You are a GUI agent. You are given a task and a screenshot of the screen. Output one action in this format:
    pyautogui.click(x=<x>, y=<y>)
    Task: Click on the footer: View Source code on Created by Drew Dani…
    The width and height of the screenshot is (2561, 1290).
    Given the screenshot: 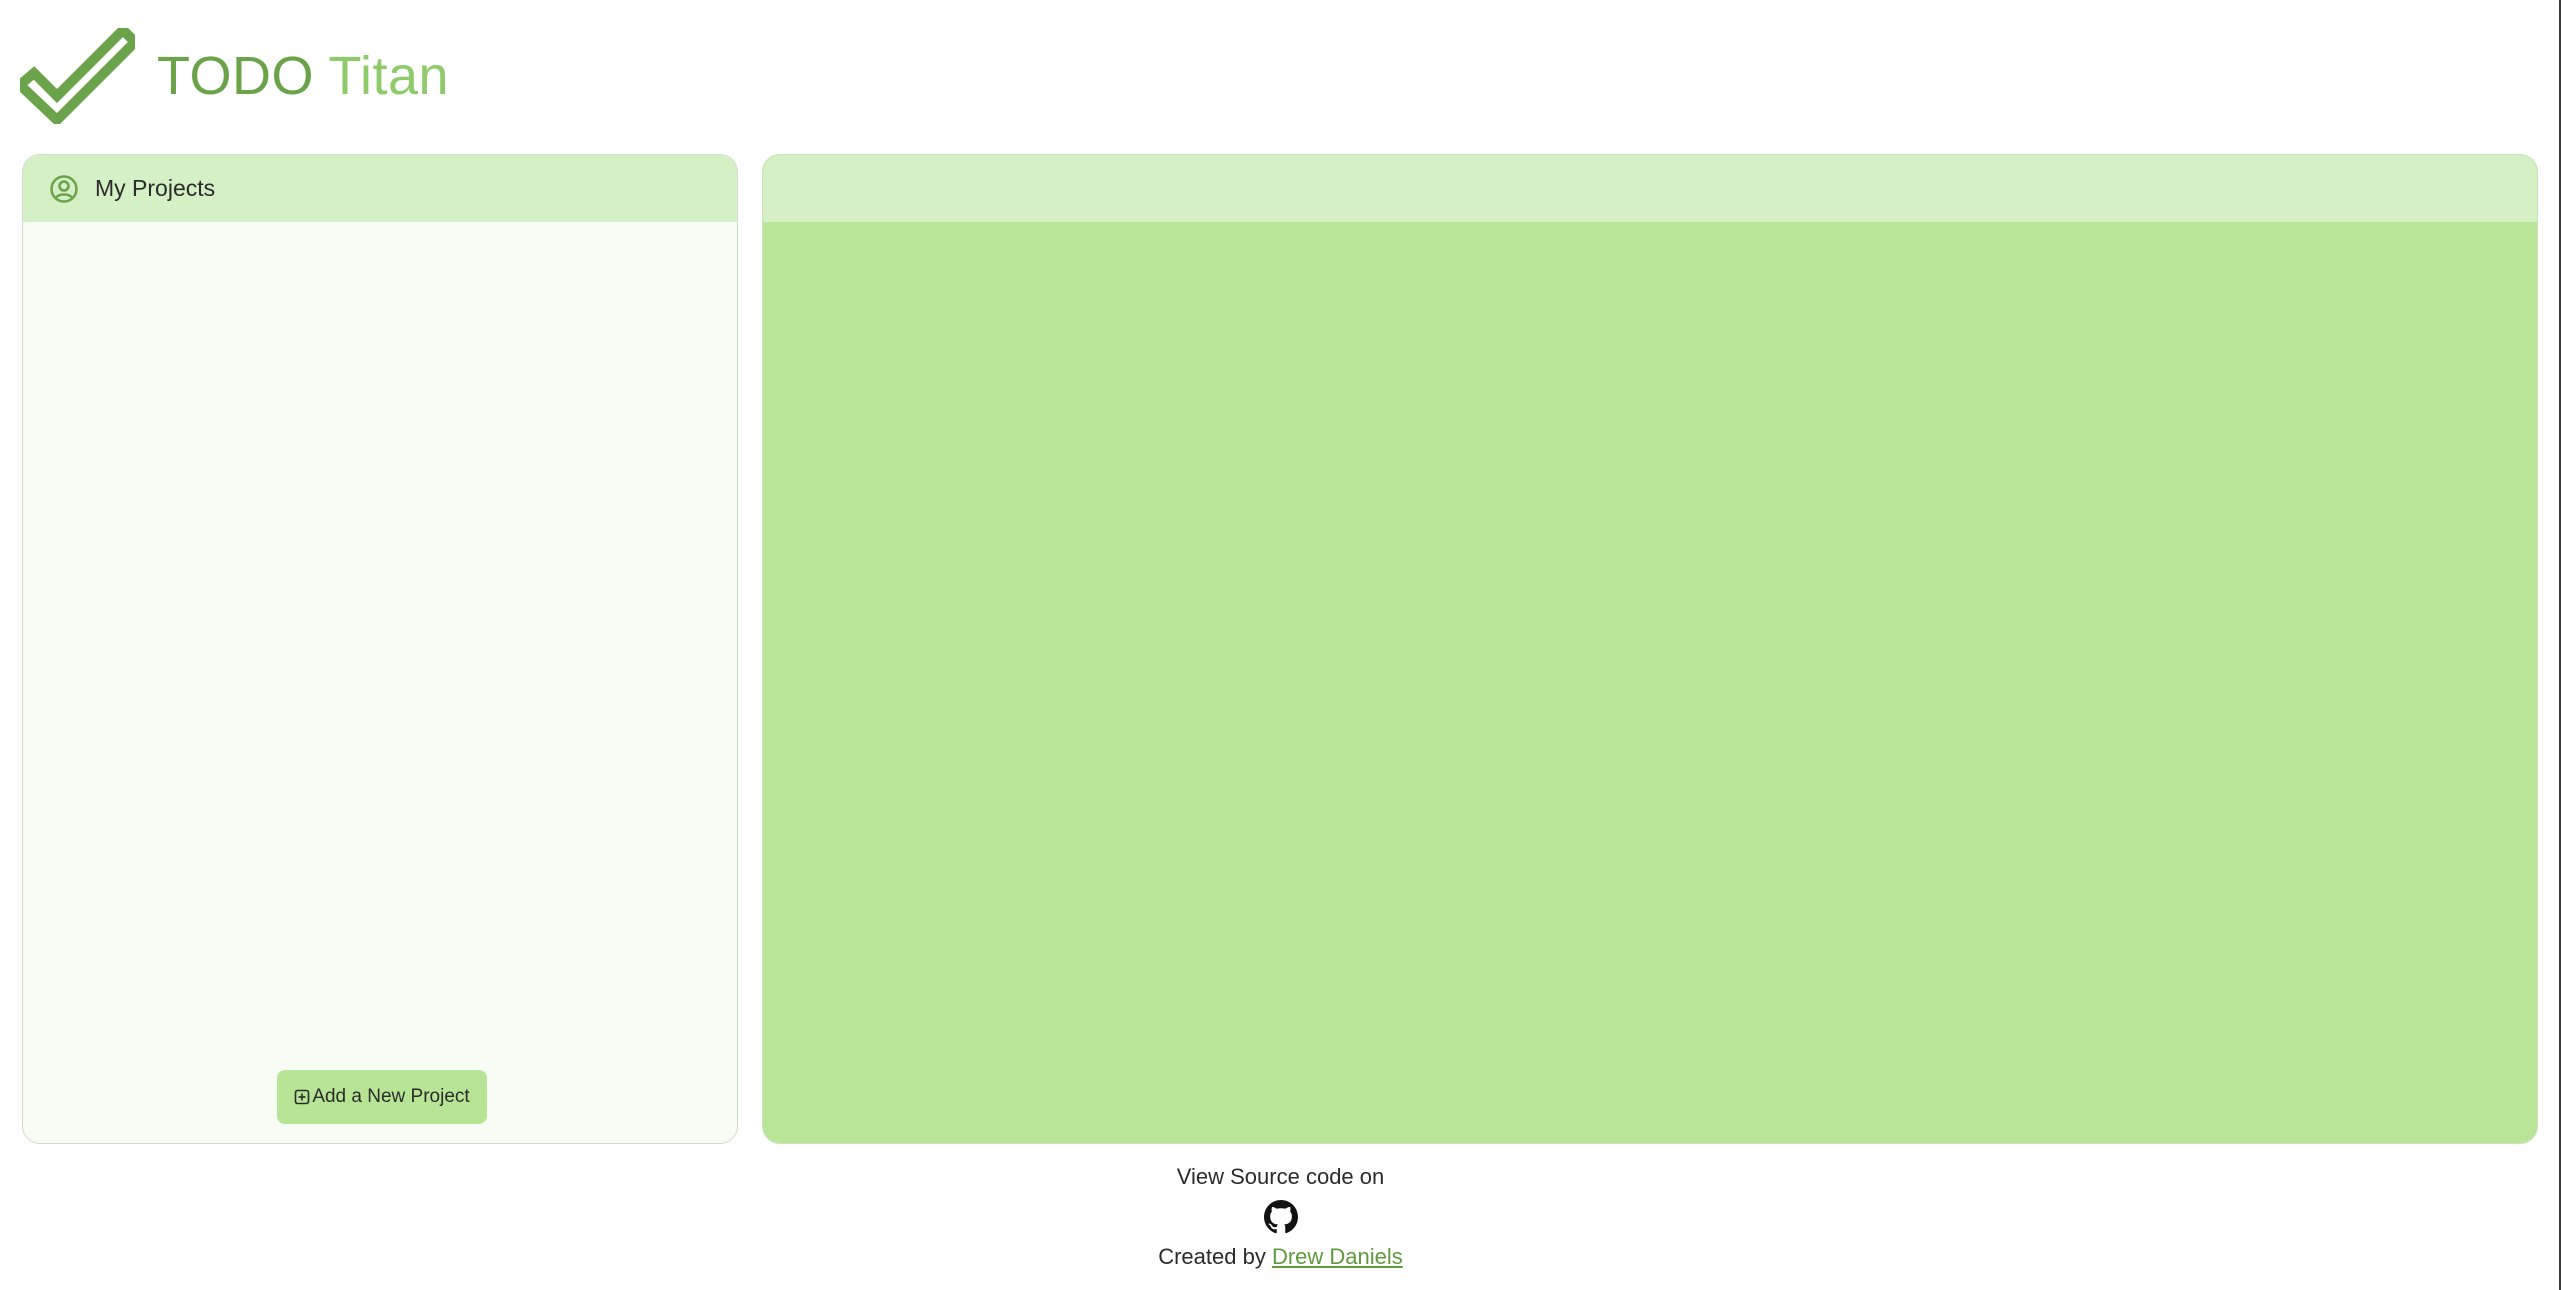 What is the action you would take?
    pyautogui.click(x=1280, y=1217)
    